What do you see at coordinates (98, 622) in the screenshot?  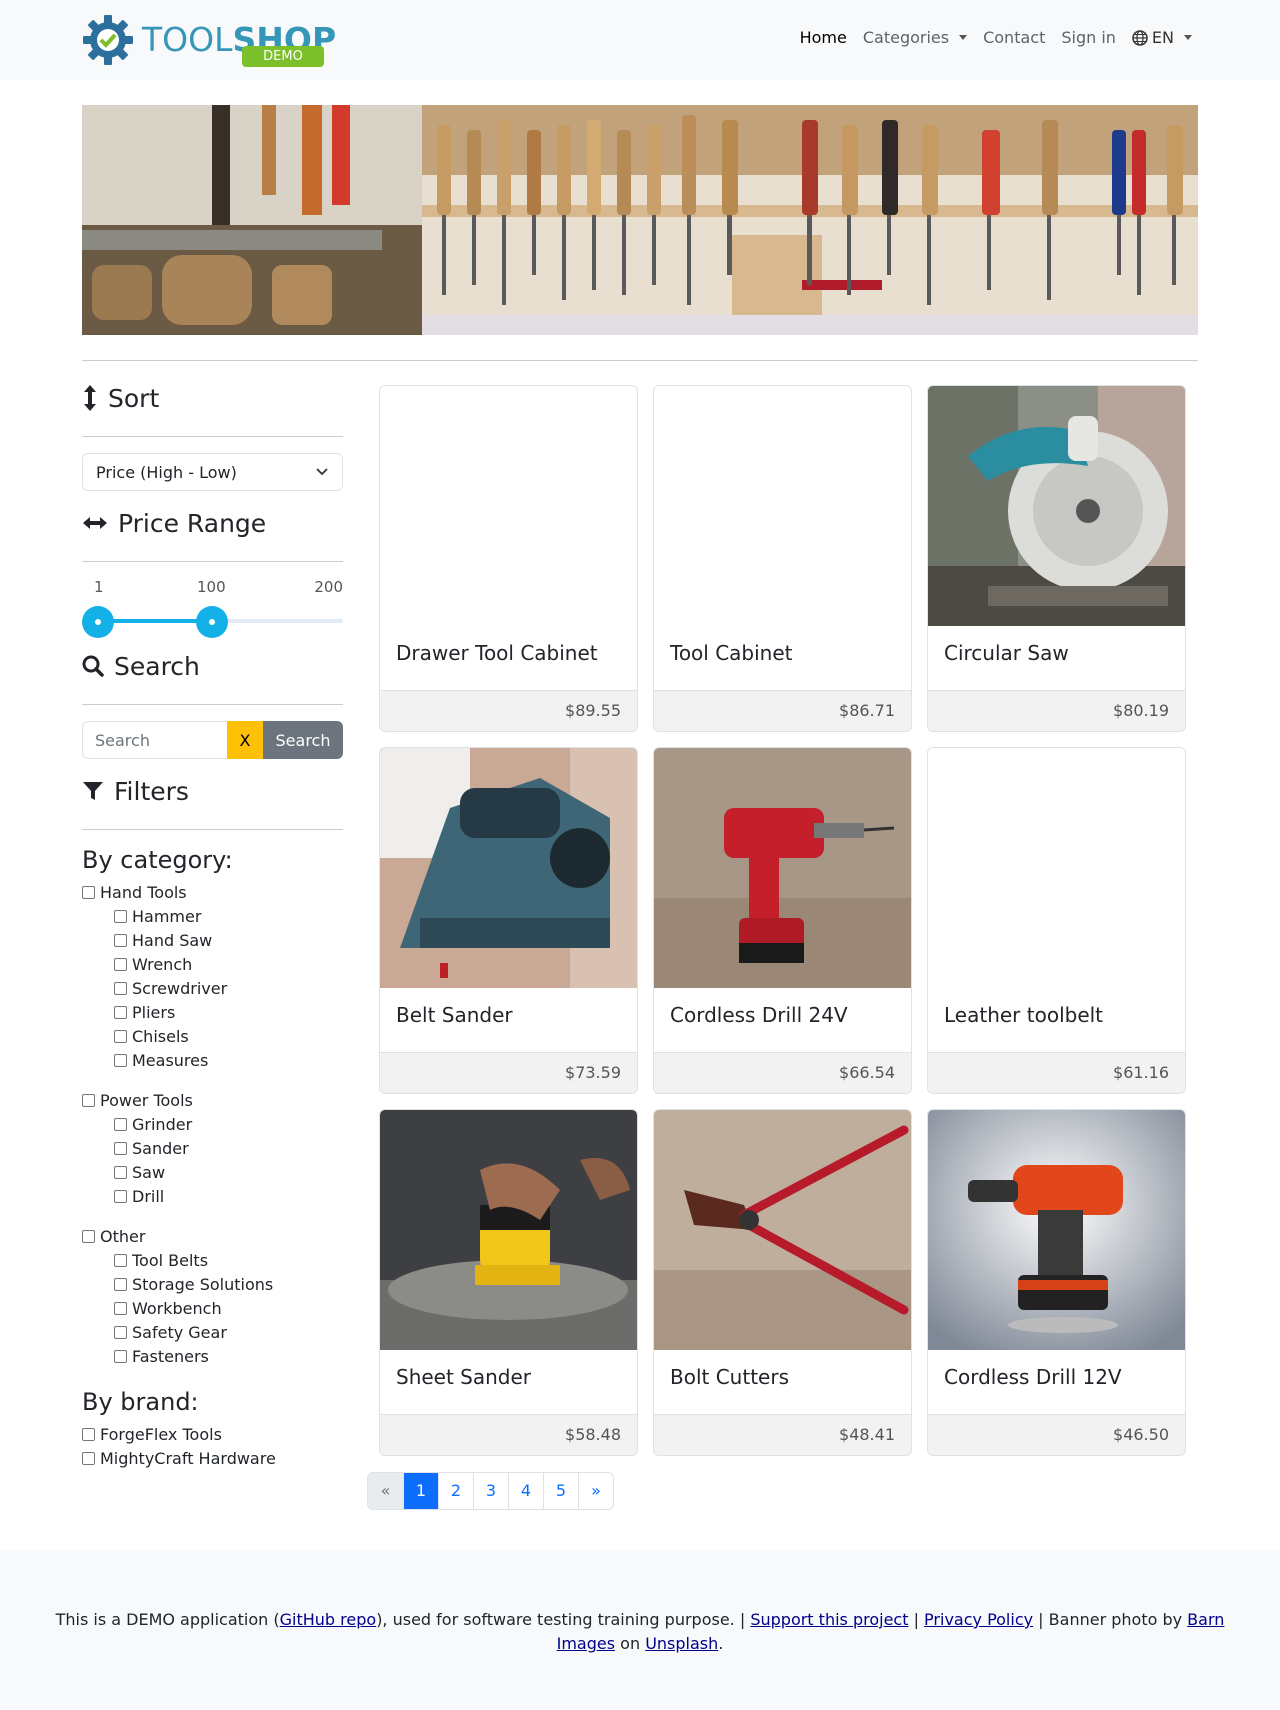 I see `slider-thumb-min` at bounding box center [98, 622].